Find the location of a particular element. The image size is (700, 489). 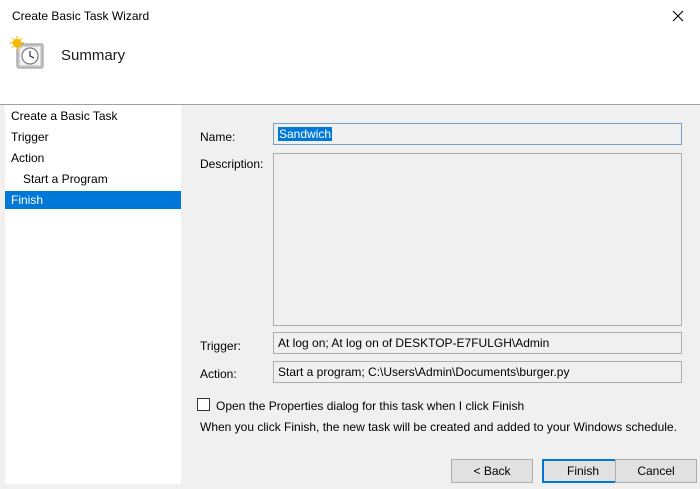

close-icon is located at coordinates (678, 16).